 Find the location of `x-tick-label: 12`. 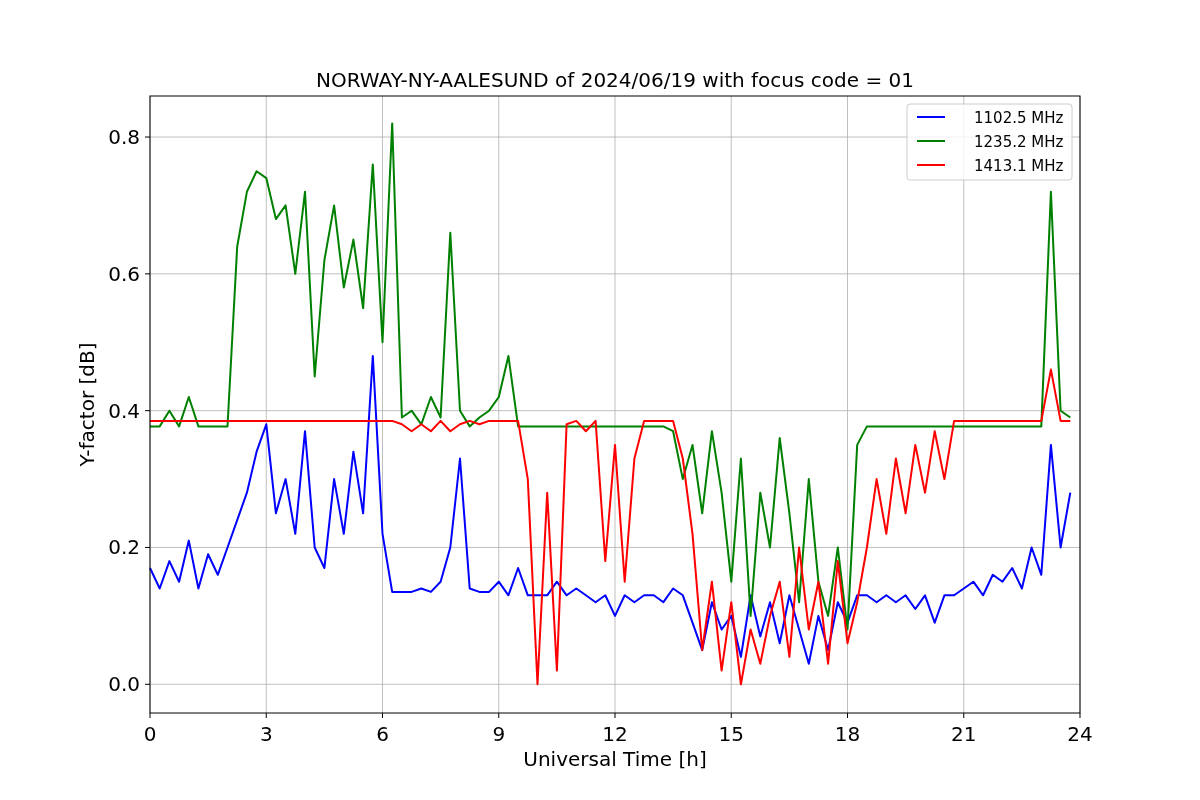

x-tick-label: 12 is located at coordinates (615, 734).